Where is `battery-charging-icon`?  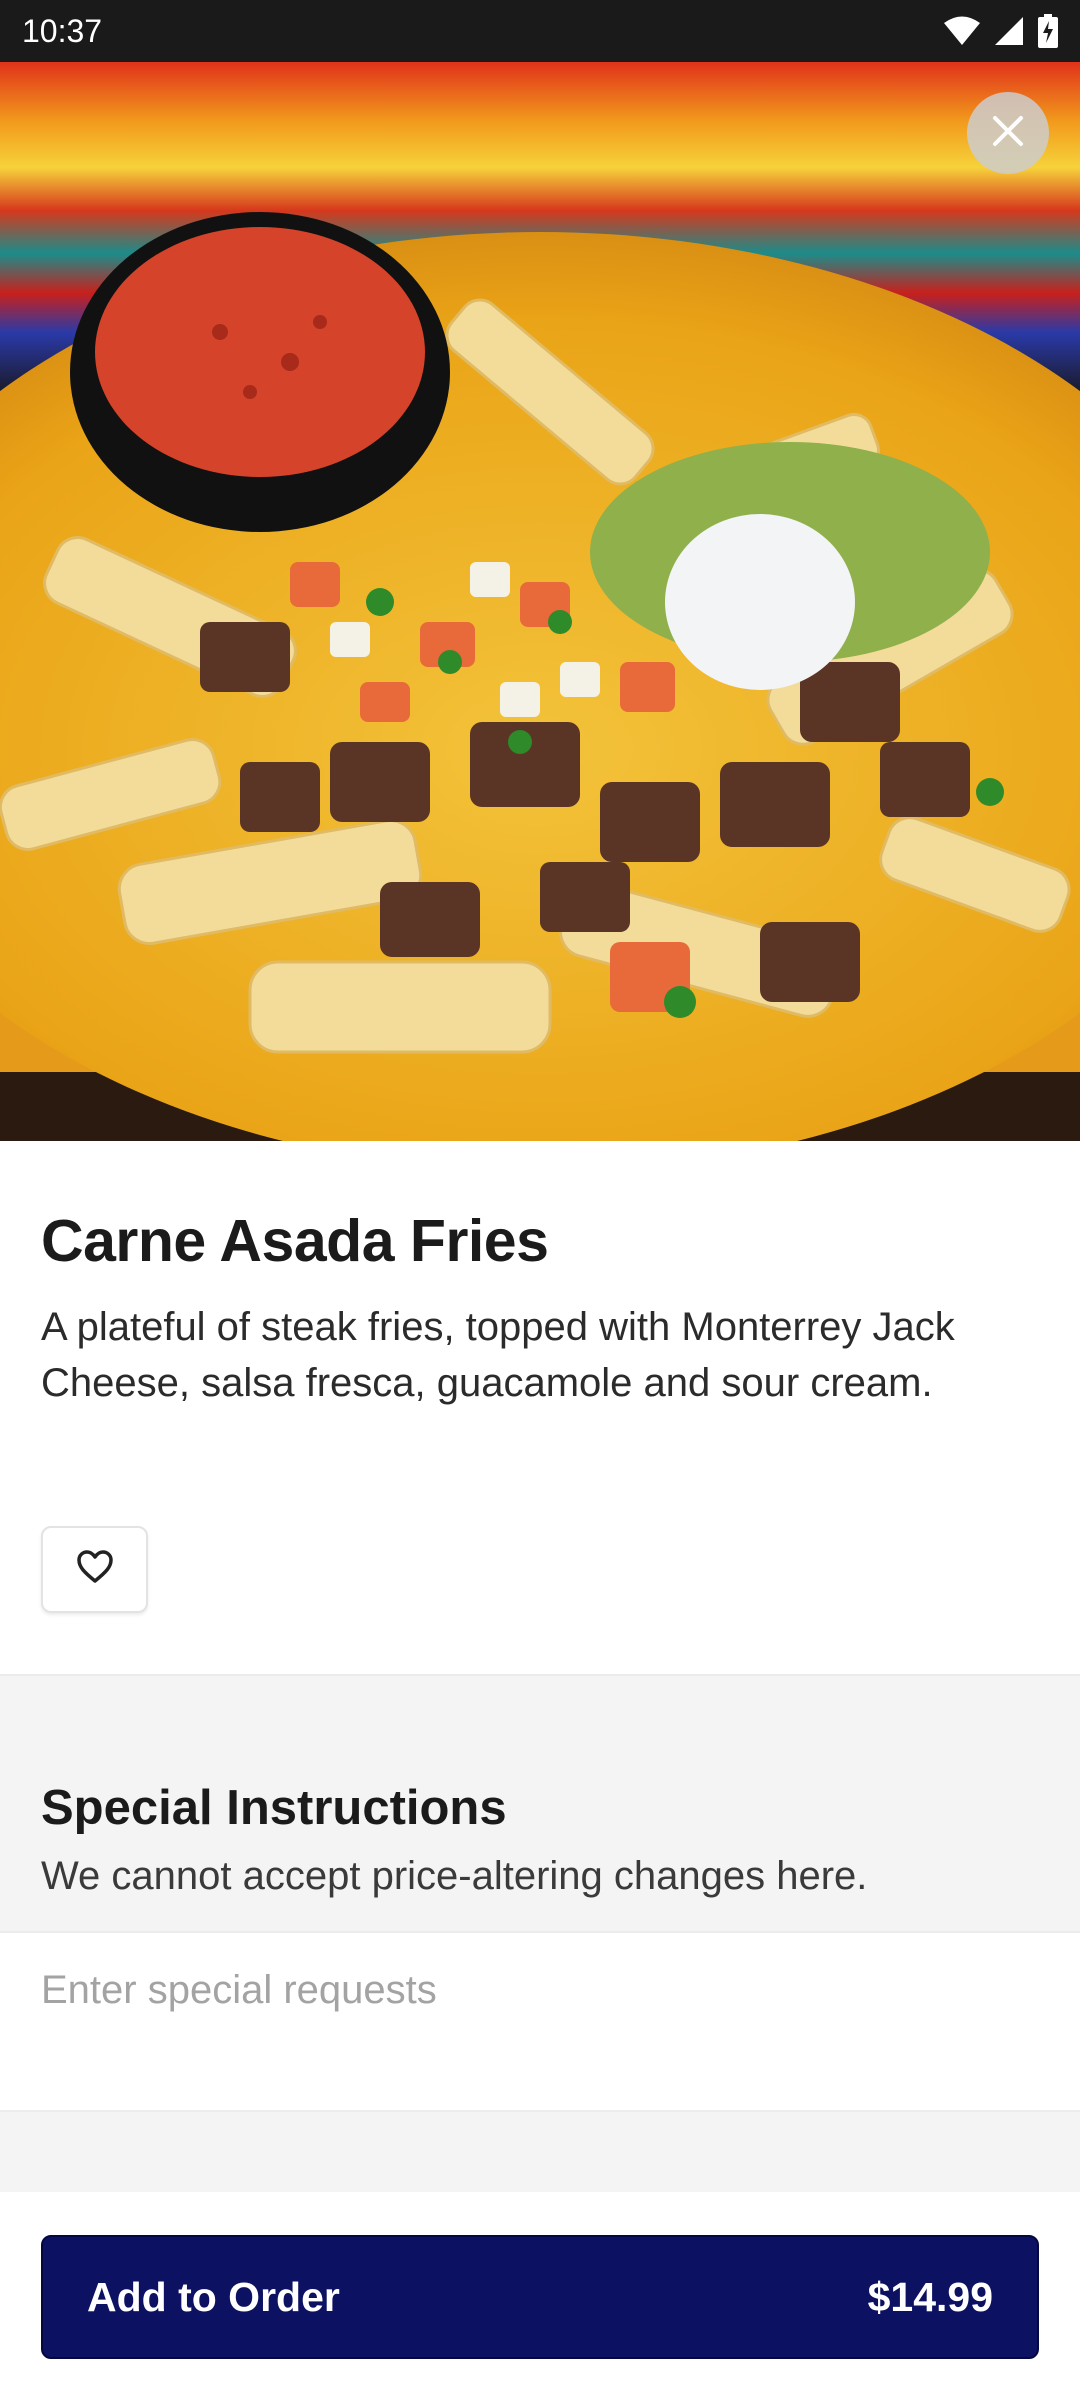 battery-charging-icon is located at coordinates (1048, 31).